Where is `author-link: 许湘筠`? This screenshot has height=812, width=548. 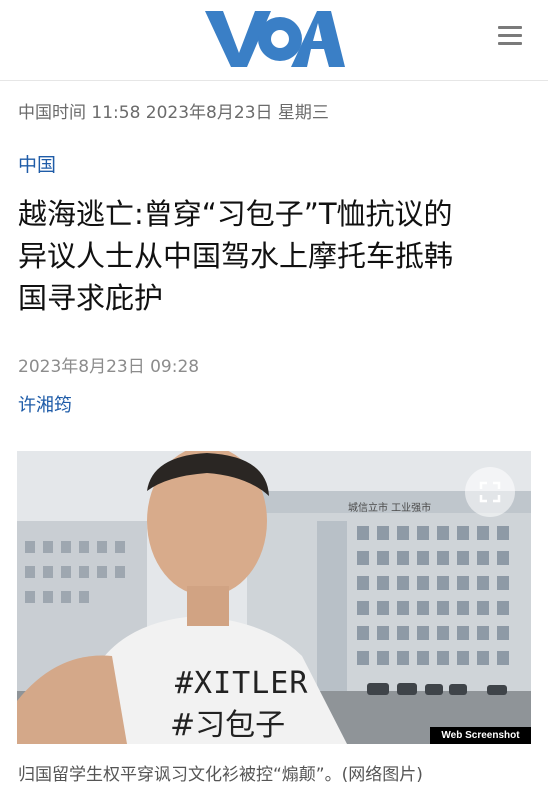
author-link: 许湘筠 is located at coordinates (45, 404).